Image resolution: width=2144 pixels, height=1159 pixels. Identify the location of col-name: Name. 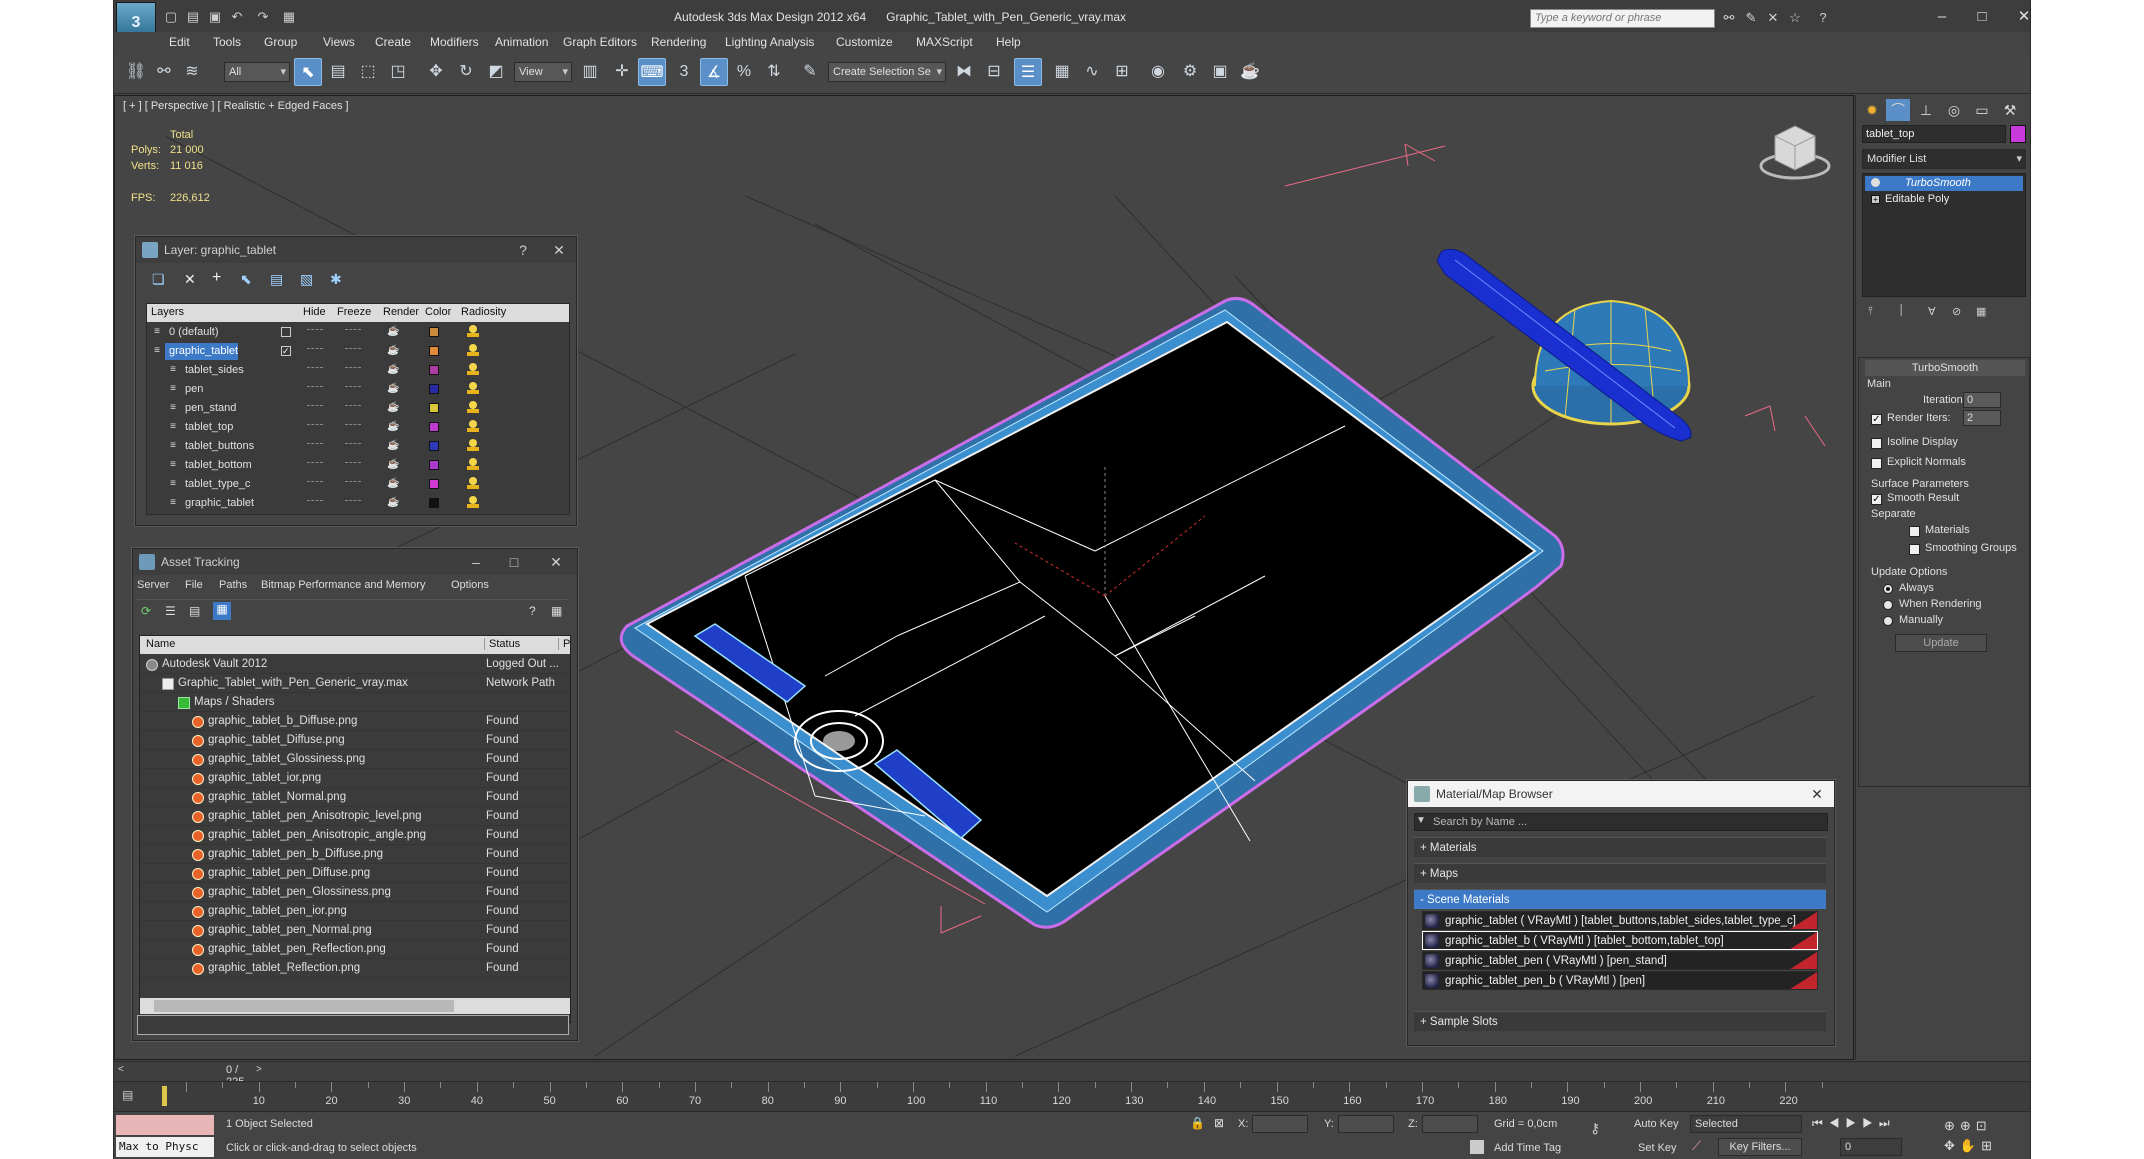
(160, 644).